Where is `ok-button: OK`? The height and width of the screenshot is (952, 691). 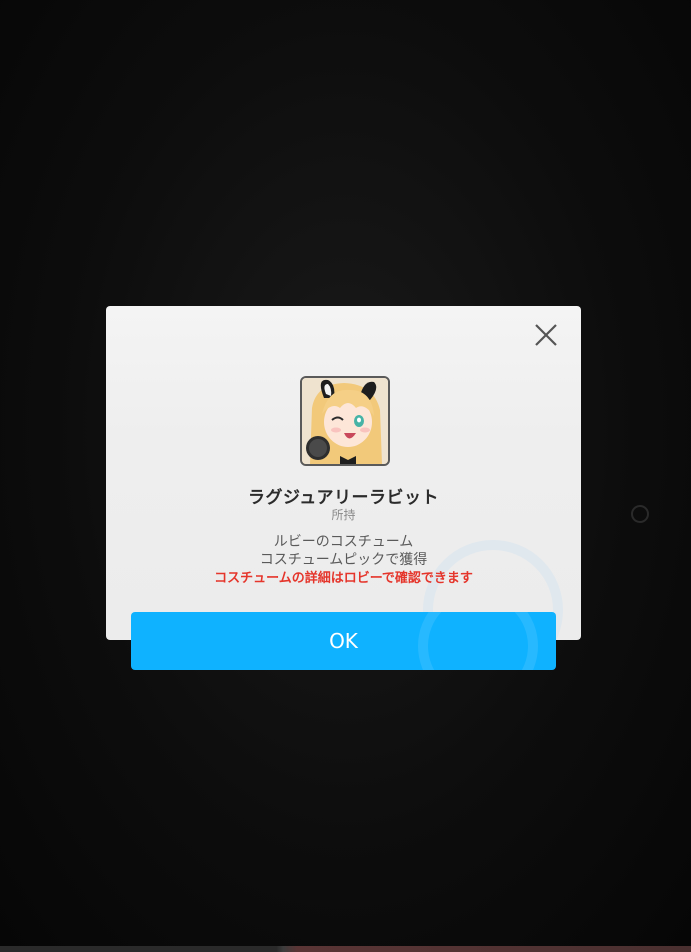 ok-button: OK is located at coordinates (343, 641).